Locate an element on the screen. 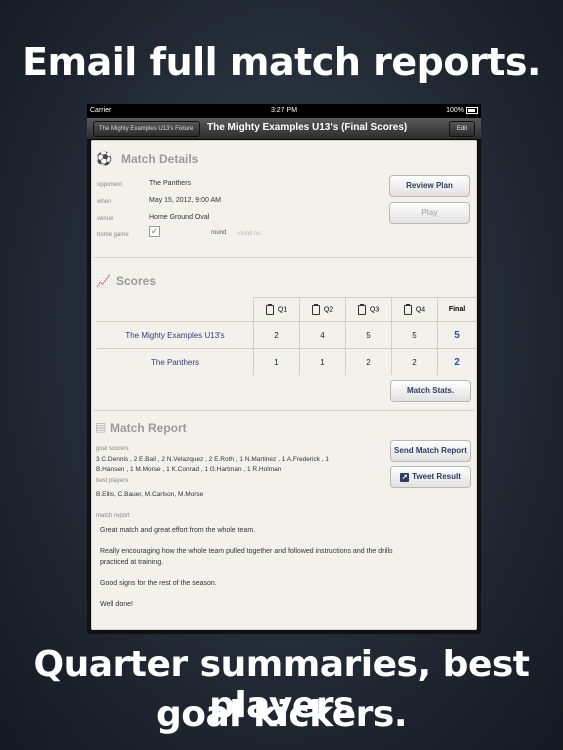  best-players-label: best players is located at coordinates (112, 481).